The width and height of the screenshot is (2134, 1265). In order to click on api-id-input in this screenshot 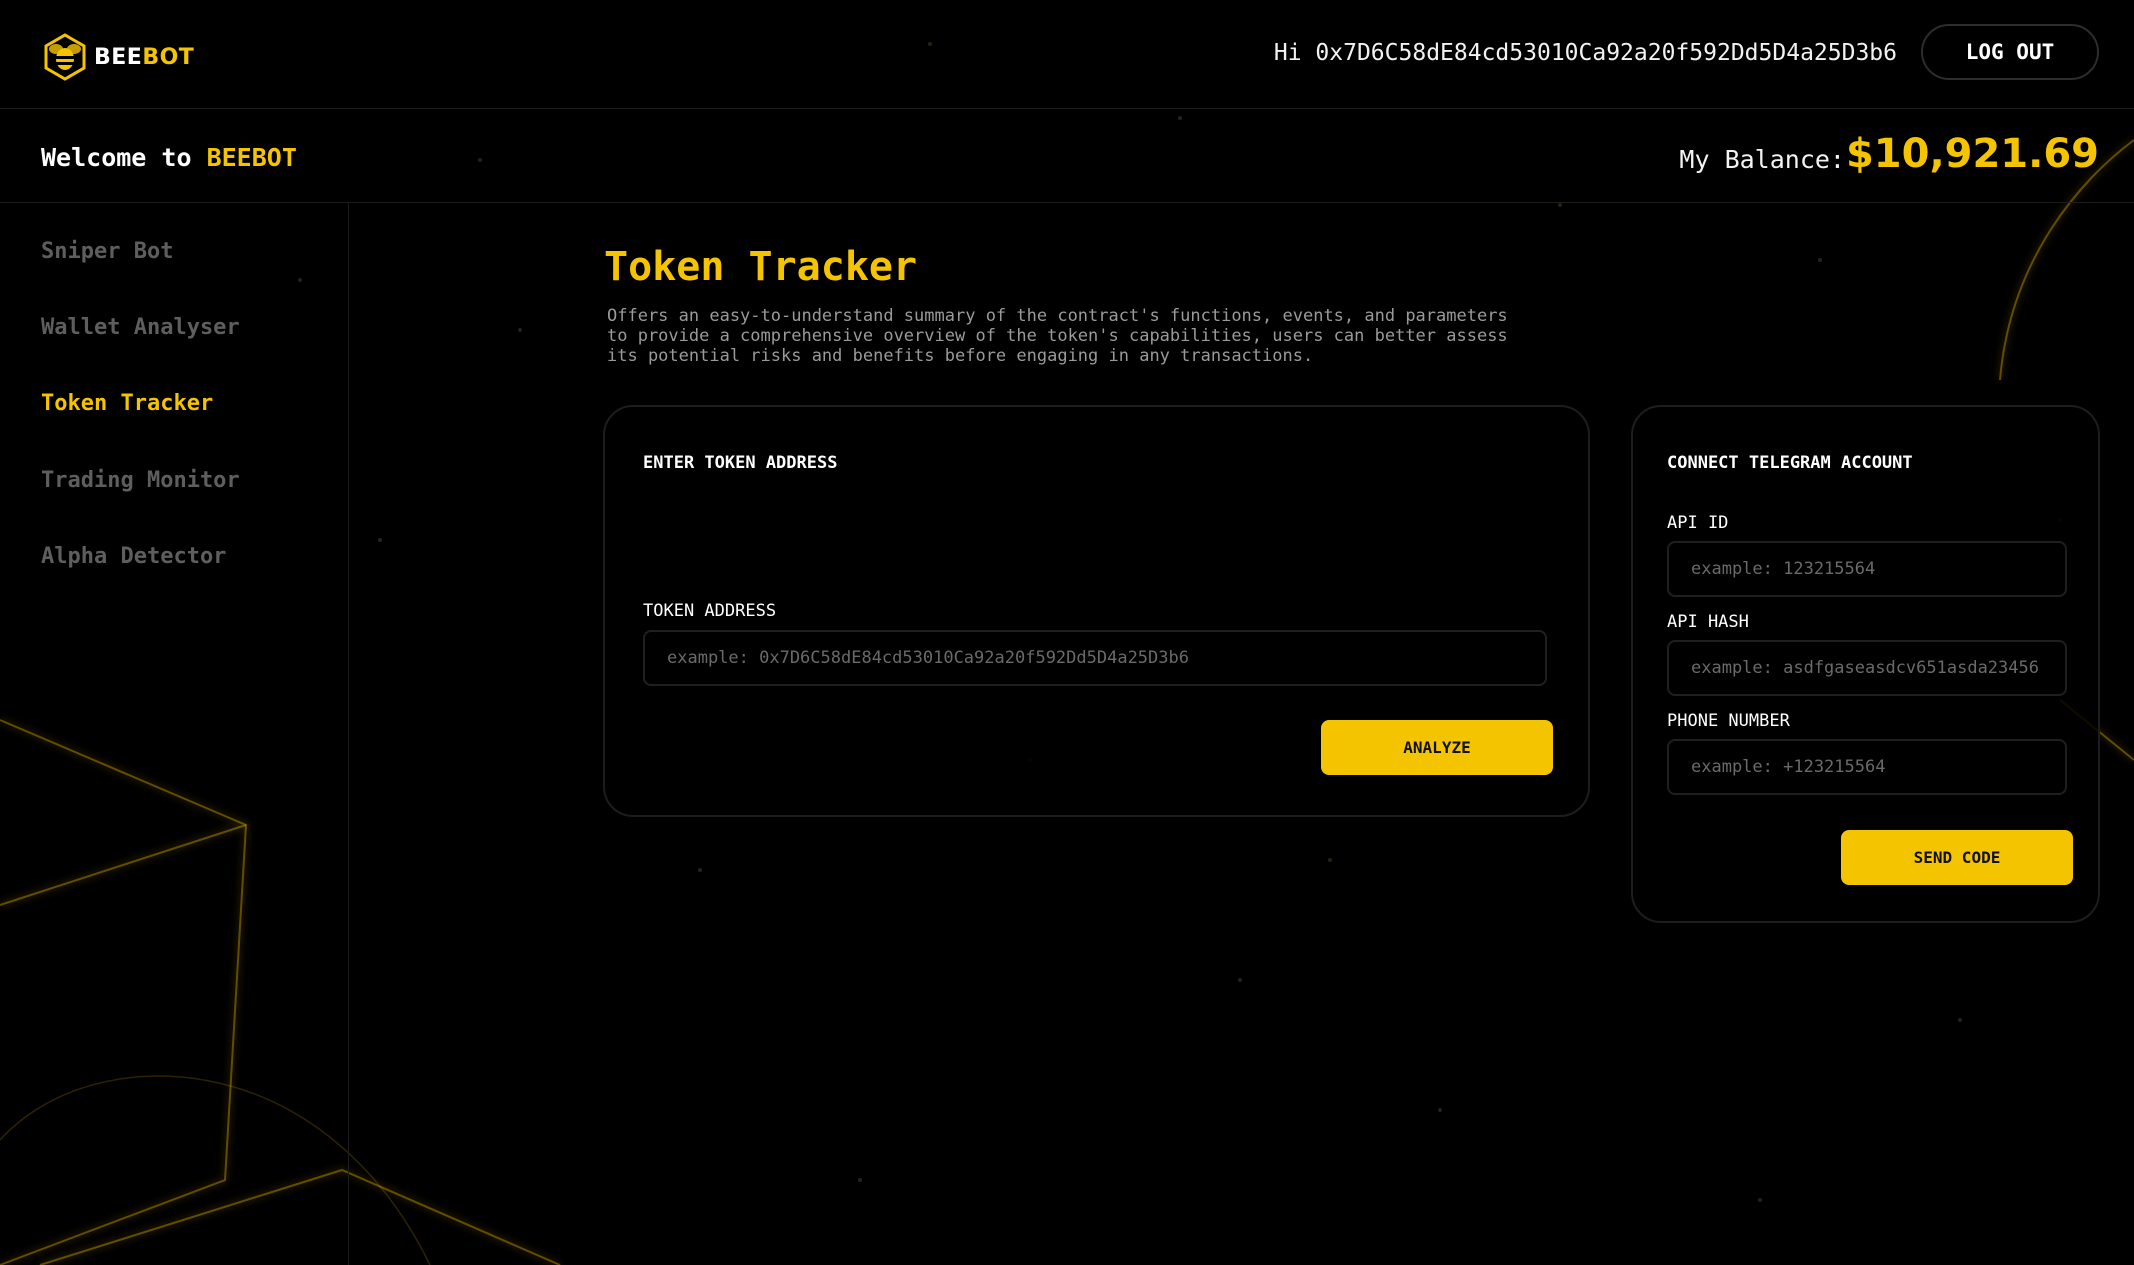, I will do `click(1867, 569)`.